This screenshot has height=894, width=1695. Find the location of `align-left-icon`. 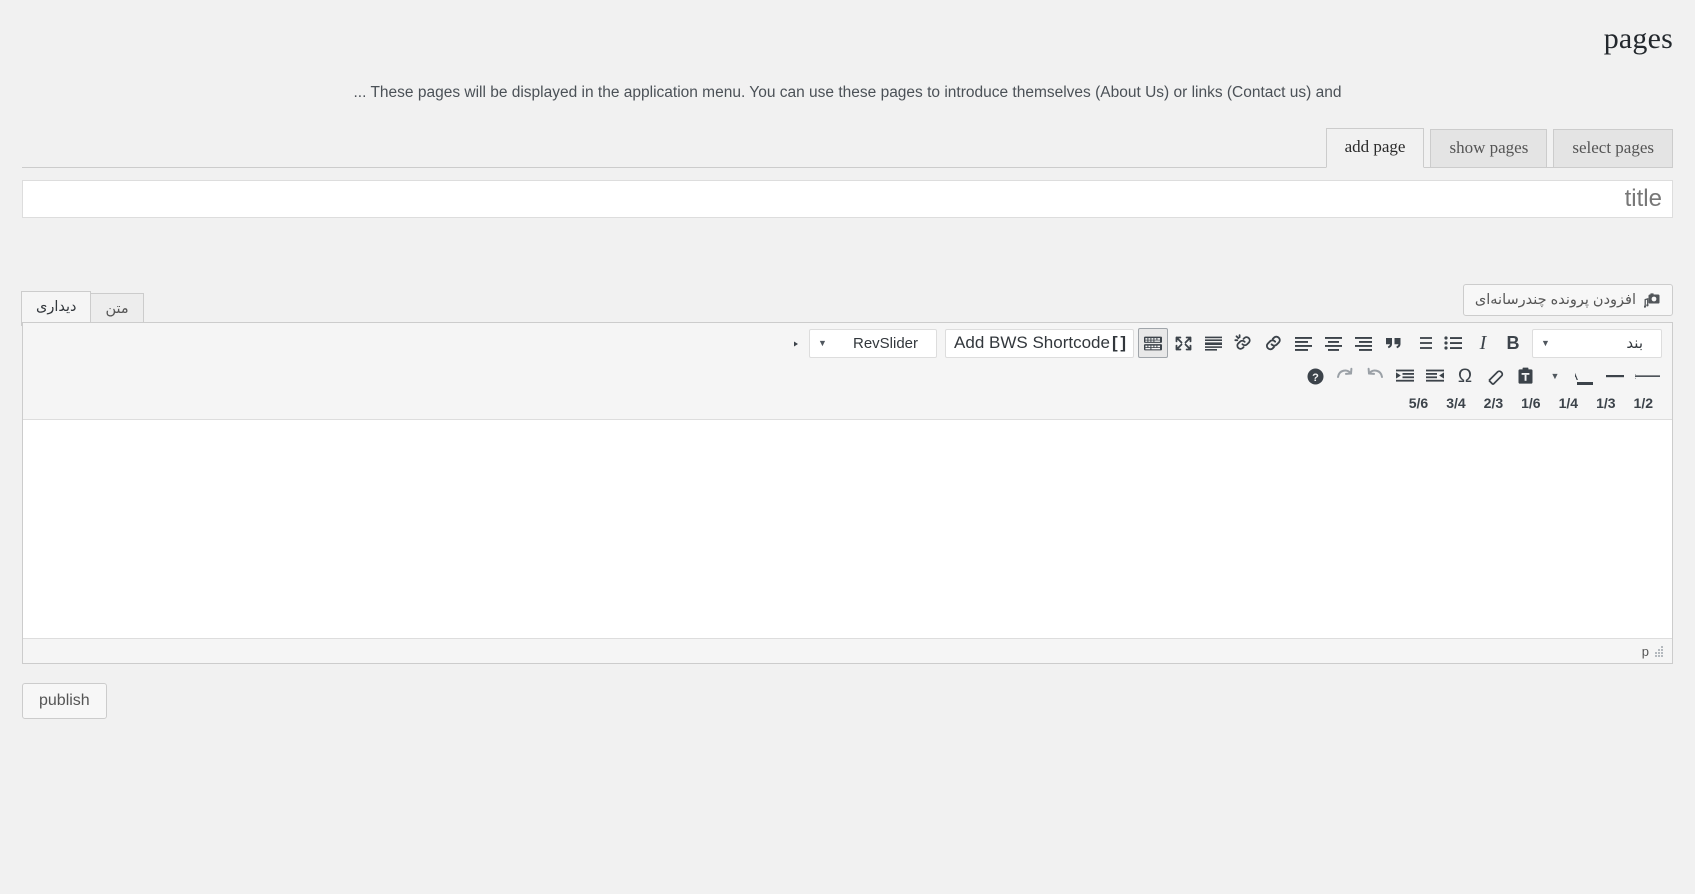

align-left-icon is located at coordinates (1303, 343).